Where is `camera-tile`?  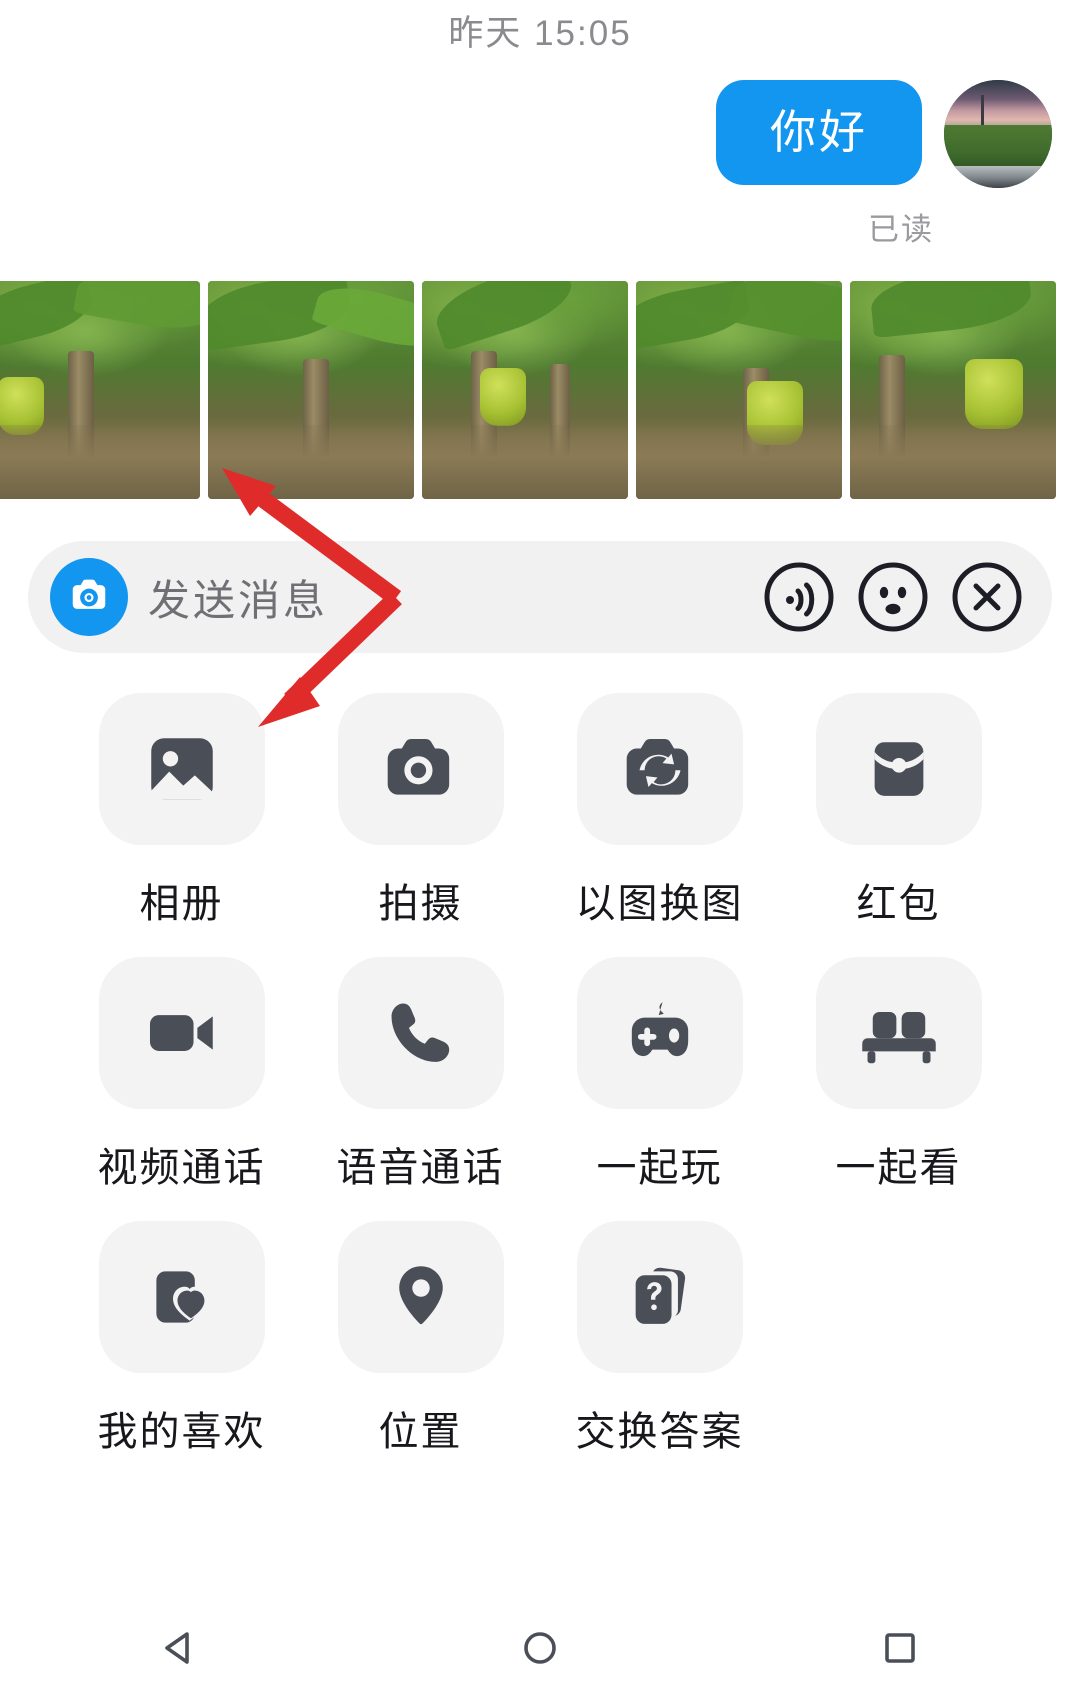
camera-tile is located at coordinates (420, 769).